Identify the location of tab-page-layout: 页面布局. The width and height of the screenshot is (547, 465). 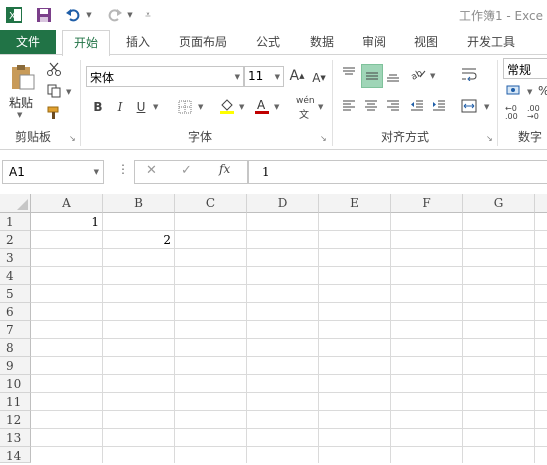
(203, 42).